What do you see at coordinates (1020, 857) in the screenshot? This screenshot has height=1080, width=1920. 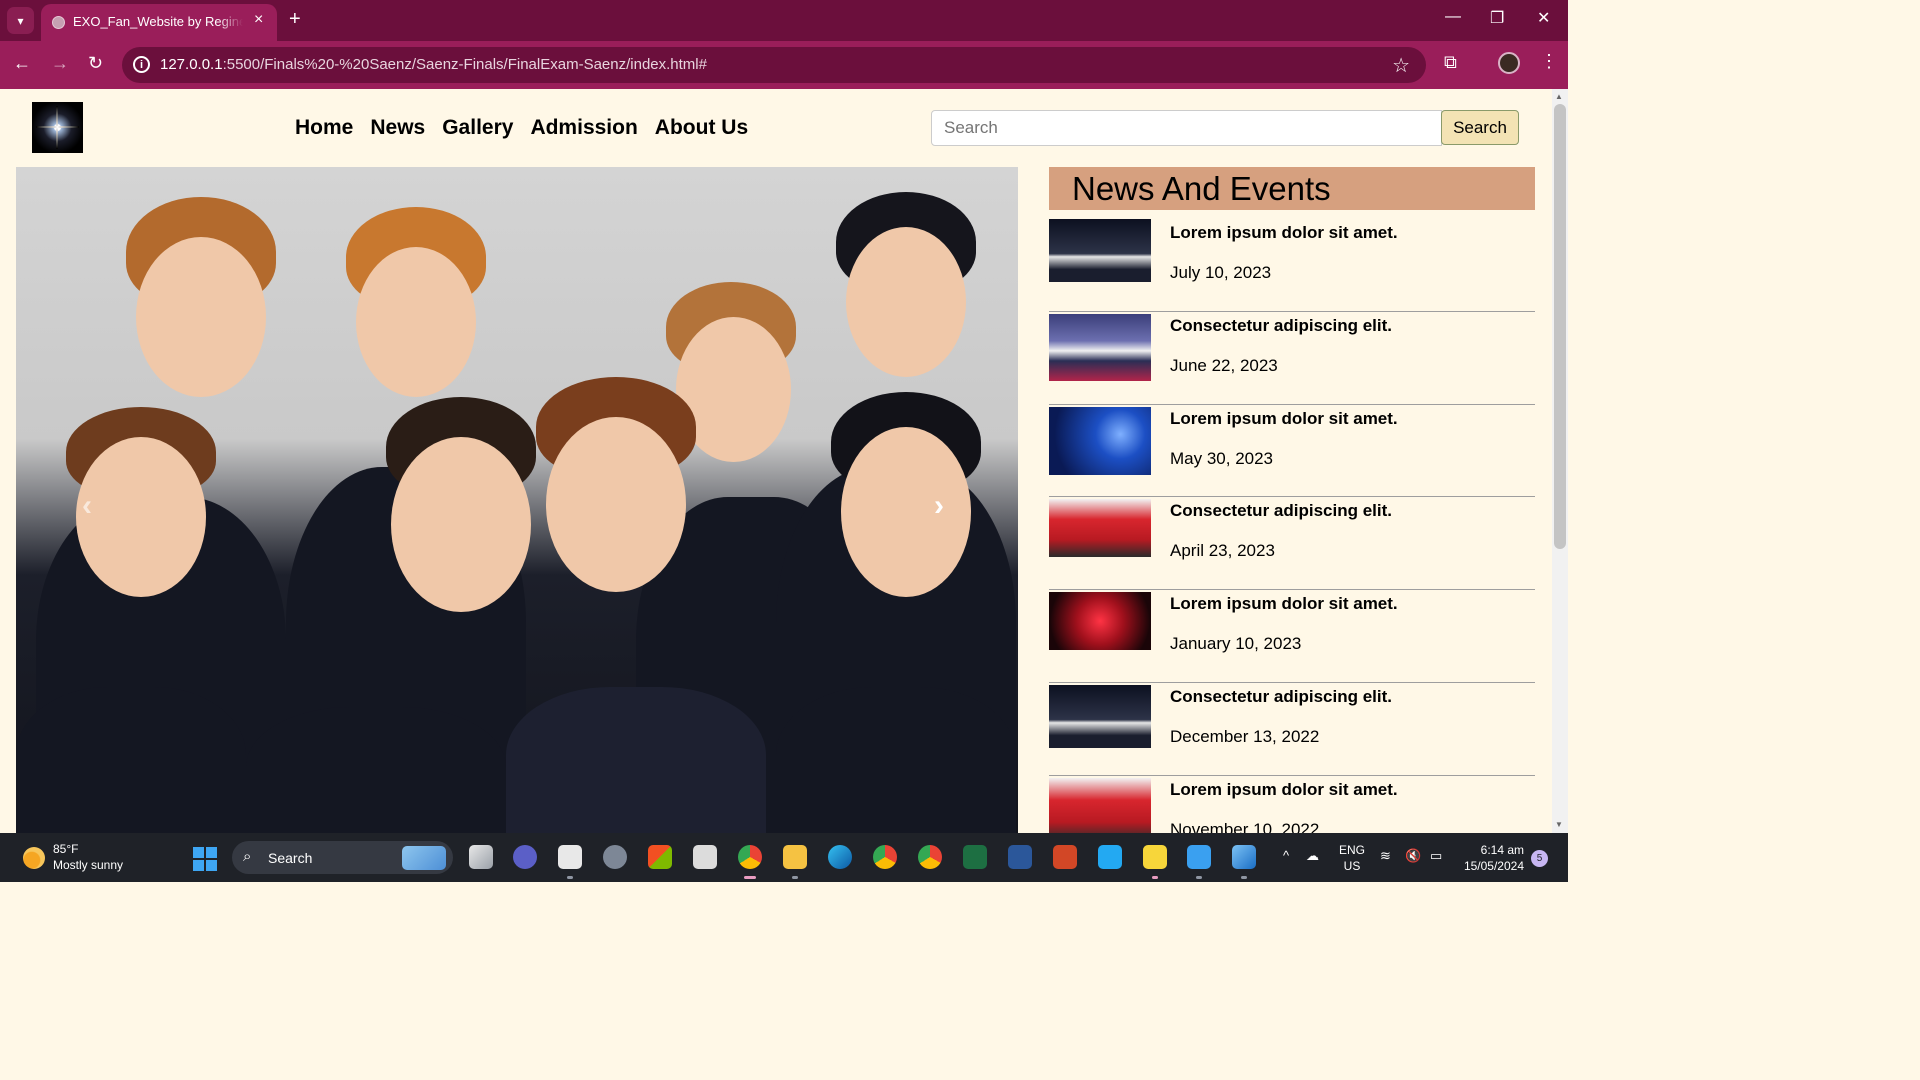 I see `word-icon` at bounding box center [1020, 857].